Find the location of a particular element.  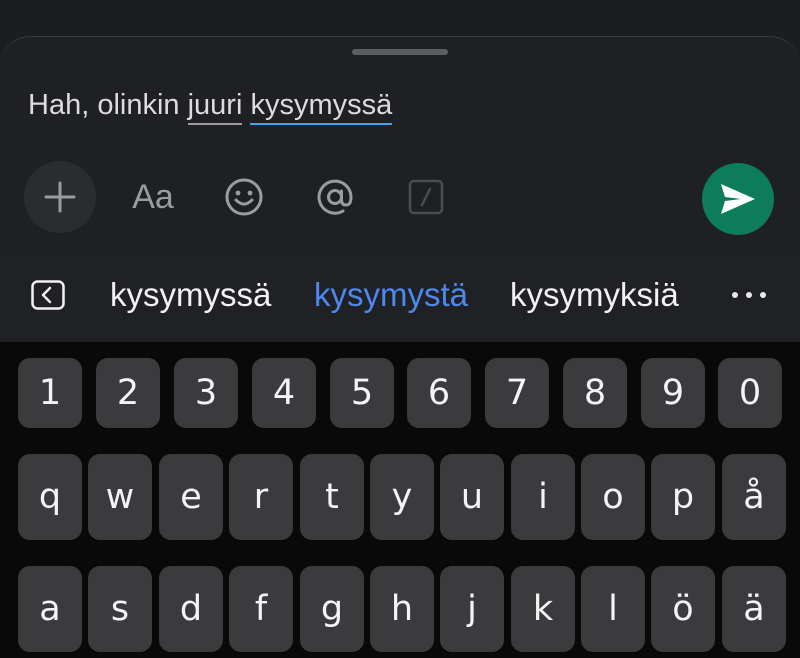

plus-icon is located at coordinates (60, 197).